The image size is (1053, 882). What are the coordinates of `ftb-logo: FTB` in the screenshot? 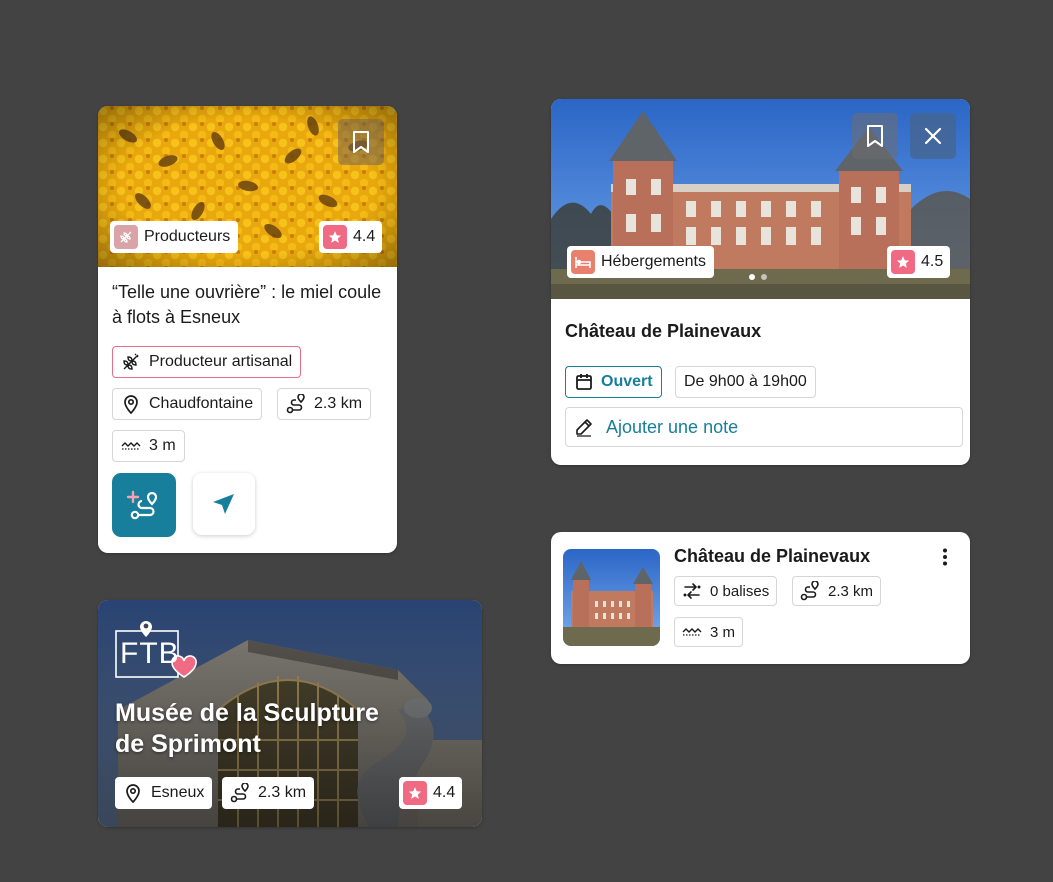 It's located at (156, 648).